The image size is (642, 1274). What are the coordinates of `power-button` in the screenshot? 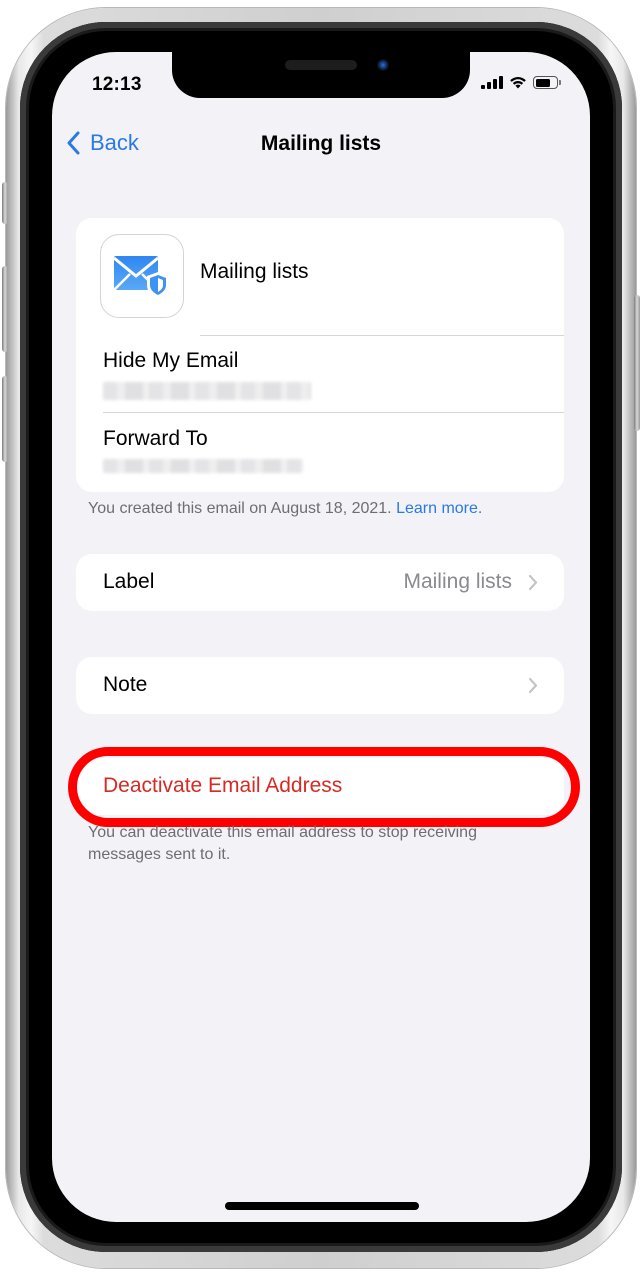 It's located at (637, 363).